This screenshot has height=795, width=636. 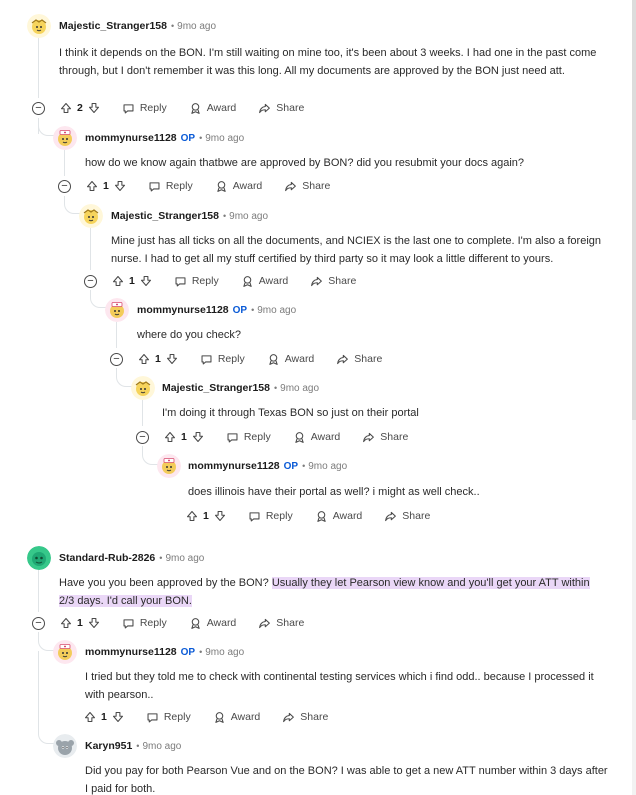 I want to click on comment-author: Karyn951, so click(x=108, y=746).